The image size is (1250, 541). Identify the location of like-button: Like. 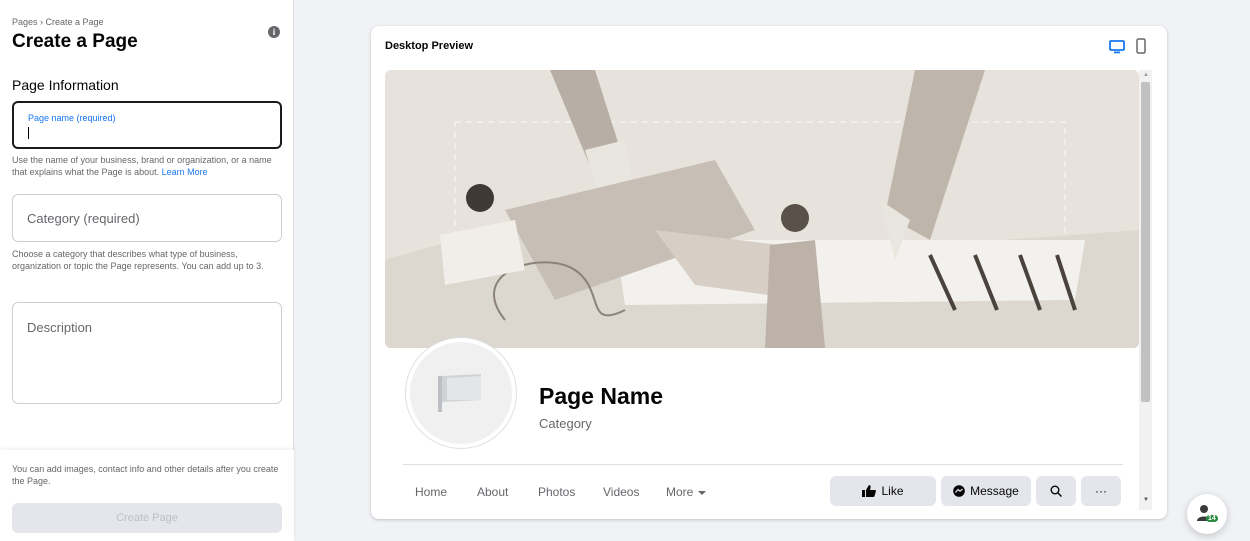
(883, 491).